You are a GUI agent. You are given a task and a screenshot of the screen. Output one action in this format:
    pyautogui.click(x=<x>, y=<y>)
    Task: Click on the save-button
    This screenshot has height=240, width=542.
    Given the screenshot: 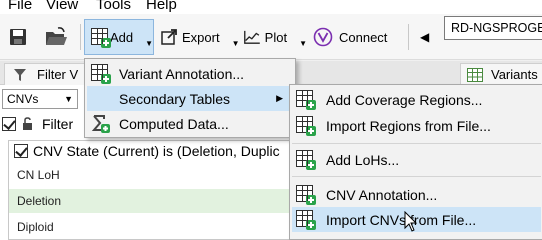 What is the action you would take?
    pyautogui.click(x=20, y=37)
    